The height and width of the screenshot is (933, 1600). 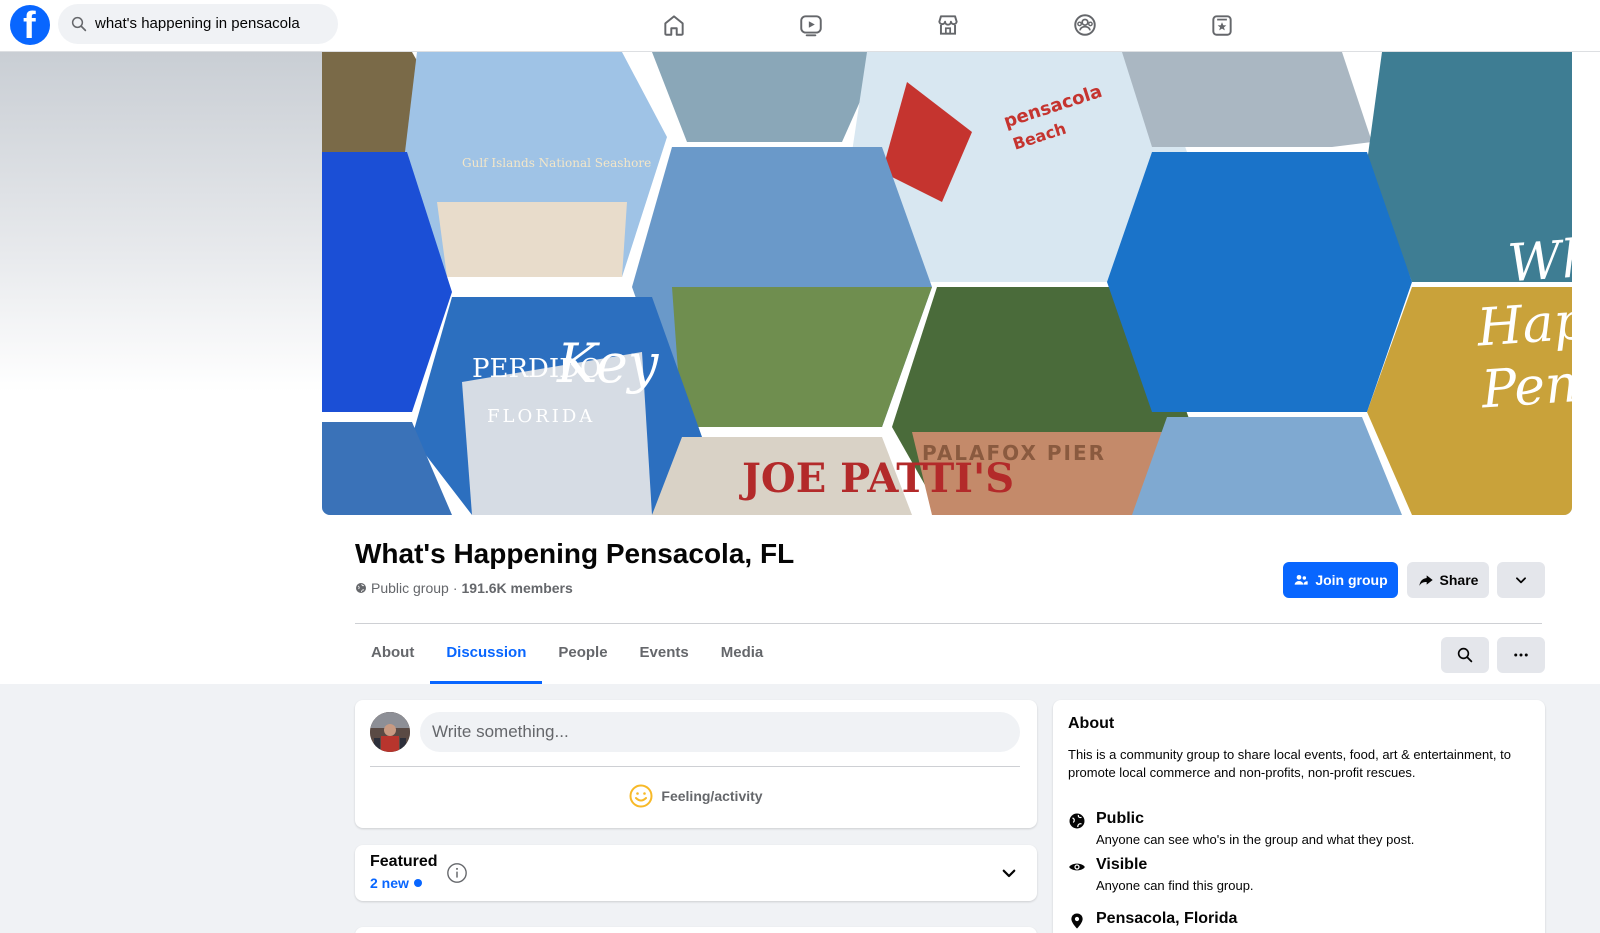 What do you see at coordinates (556, 163) in the screenshot?
I see `svg-text: Gulf Islands National Seashore` at bounding box center [556, 163].